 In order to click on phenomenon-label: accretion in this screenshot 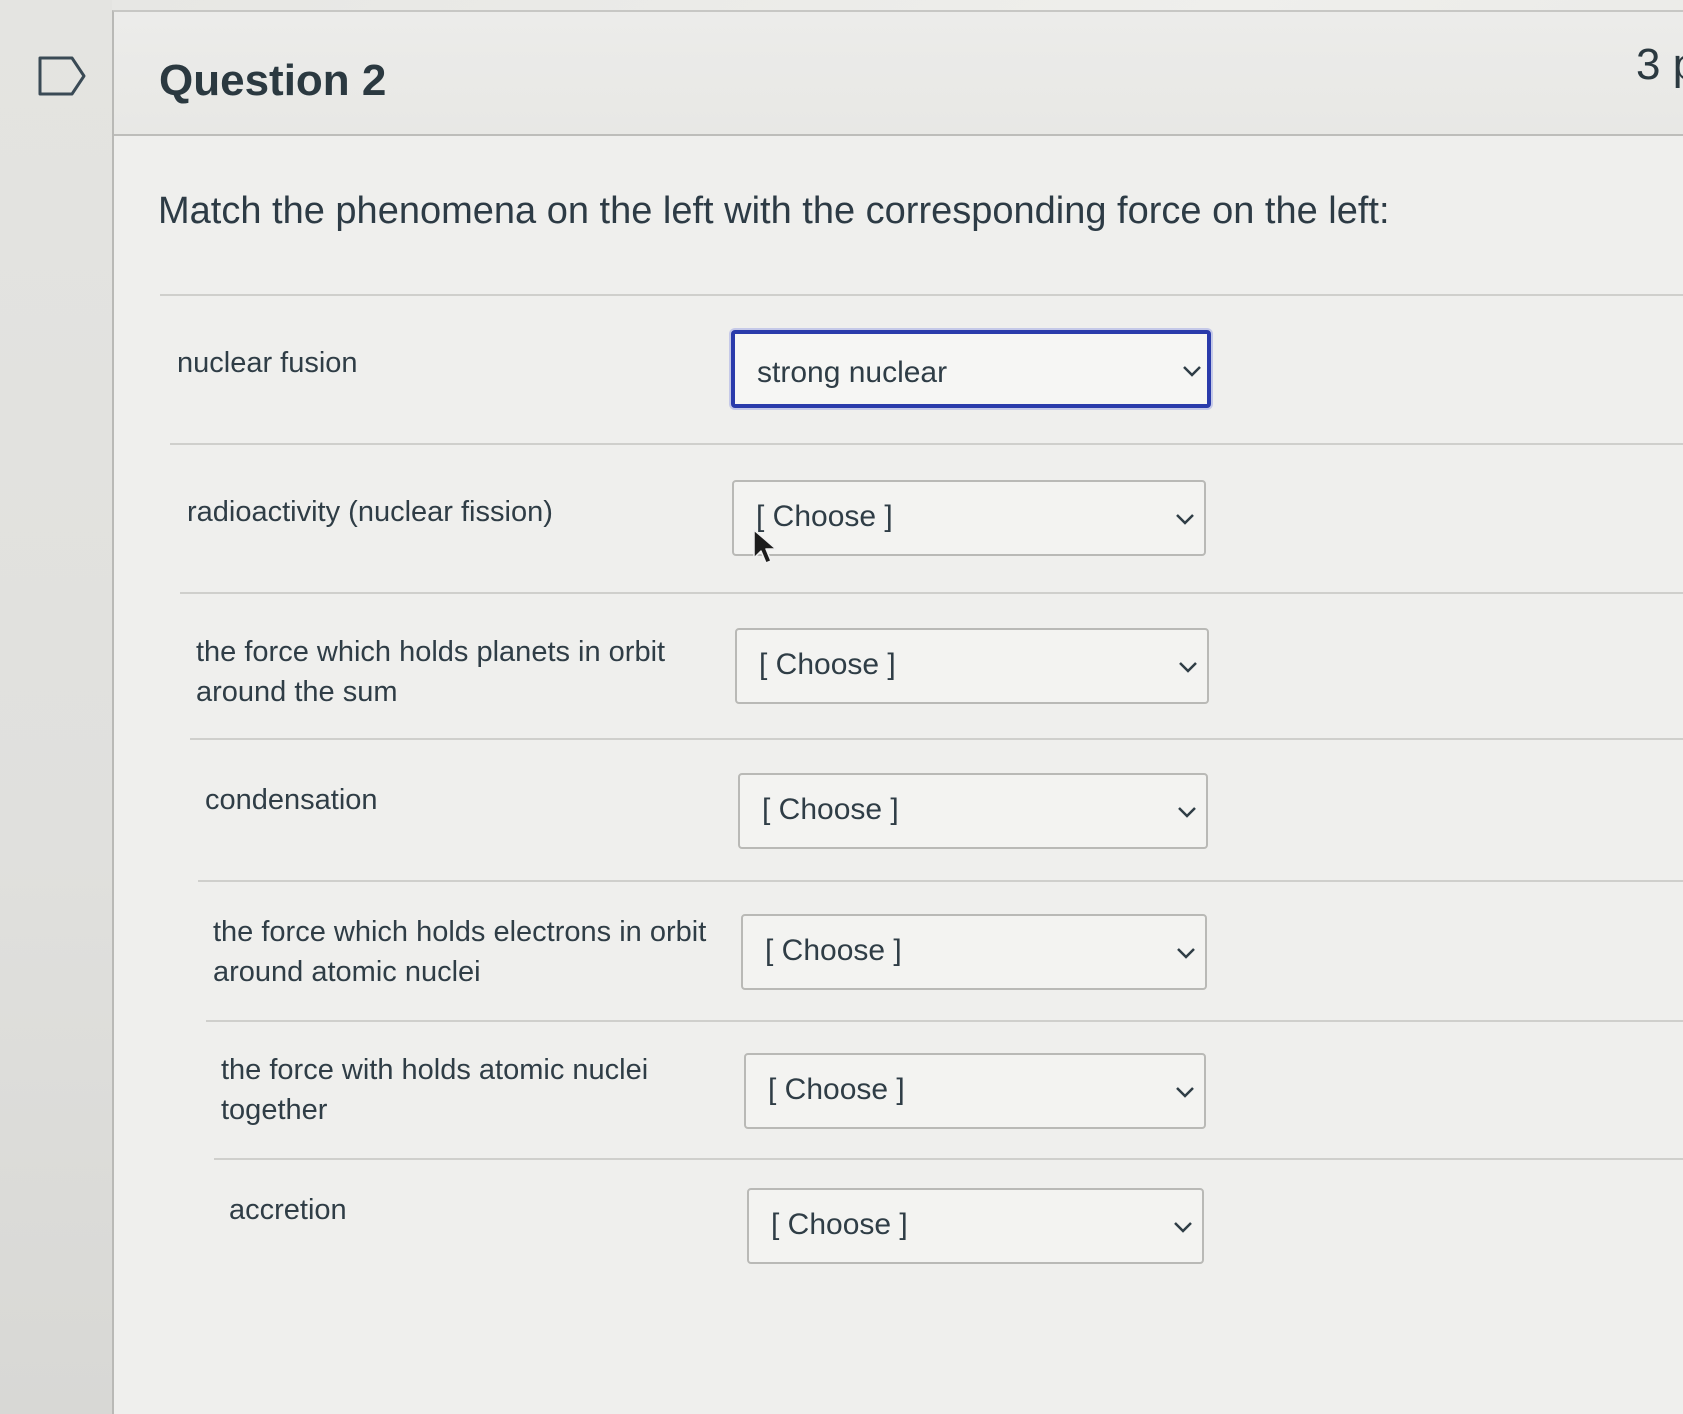, I will do `click(288, 1210)`.